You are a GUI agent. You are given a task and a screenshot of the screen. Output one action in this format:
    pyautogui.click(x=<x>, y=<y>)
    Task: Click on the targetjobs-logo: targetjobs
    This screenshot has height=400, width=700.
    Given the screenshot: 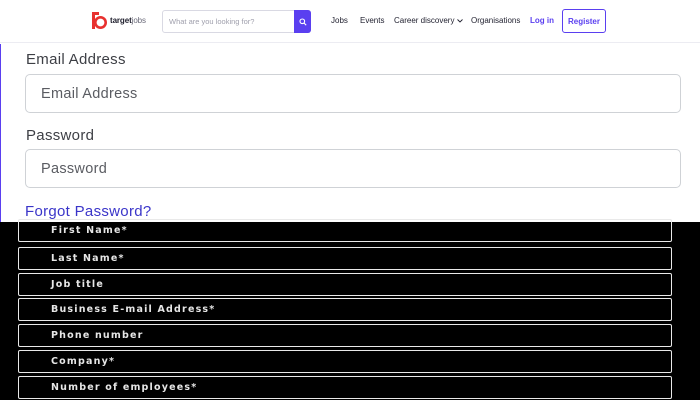 What is the action you would take?
    pyautogui.click(x=118, y=20)
    